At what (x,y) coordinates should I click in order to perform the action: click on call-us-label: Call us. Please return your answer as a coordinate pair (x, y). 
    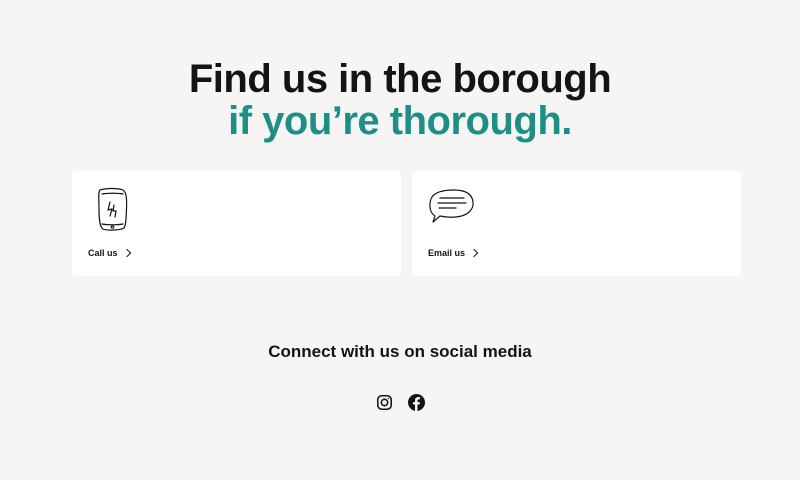
    Looking at the image, I should click on (103, 253).